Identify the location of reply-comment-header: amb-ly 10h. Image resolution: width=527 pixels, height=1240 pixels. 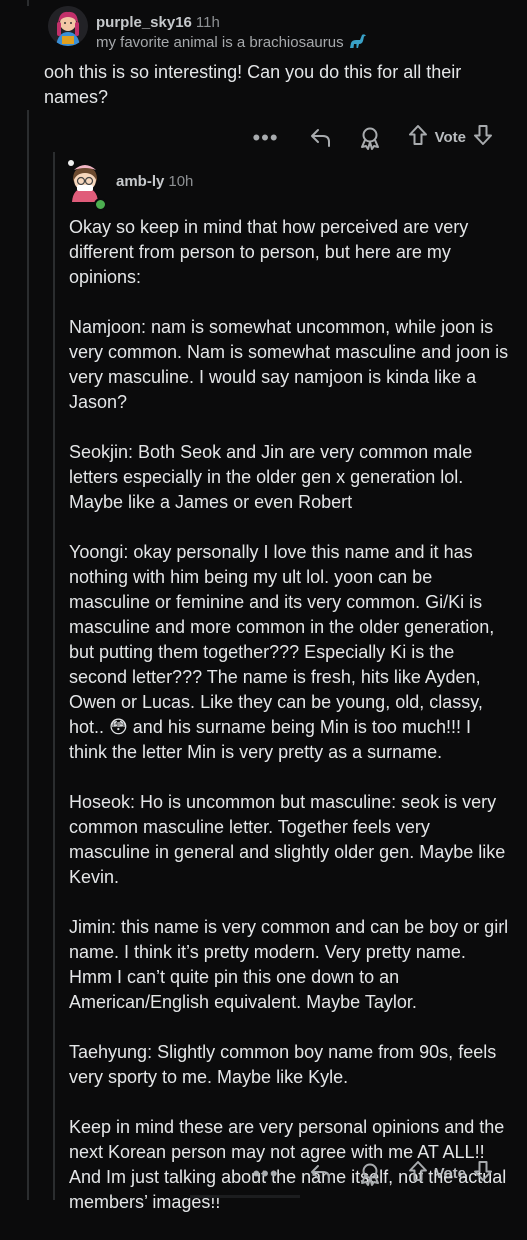
(130, 184).